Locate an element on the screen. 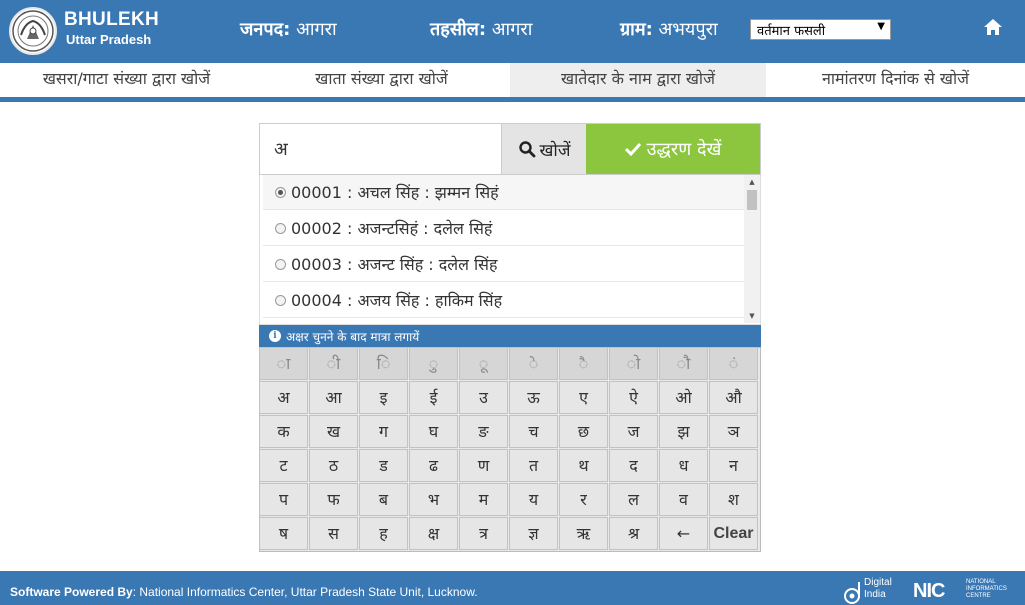 This screenshot has height=605, width=1025. letter-key: त्र is located at coordinates (483, 533).